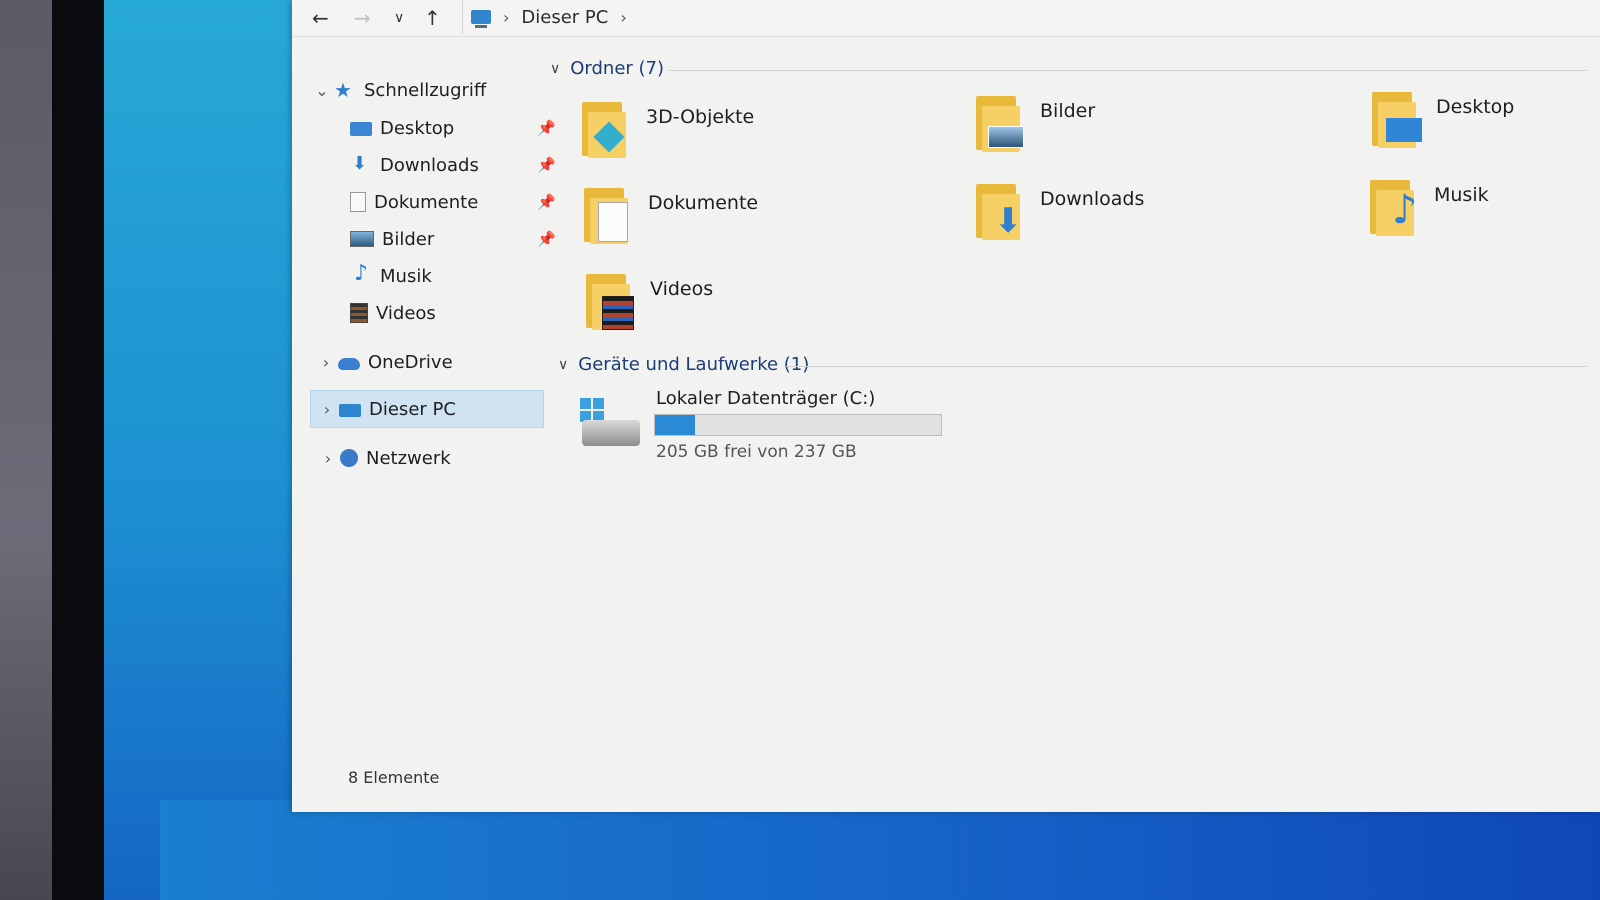 This screenshot has height=900, width=1600. Describe the element at coordinates (322, 90) in the screenshot. I see `chevron-down-icon: ⌄` at that location.